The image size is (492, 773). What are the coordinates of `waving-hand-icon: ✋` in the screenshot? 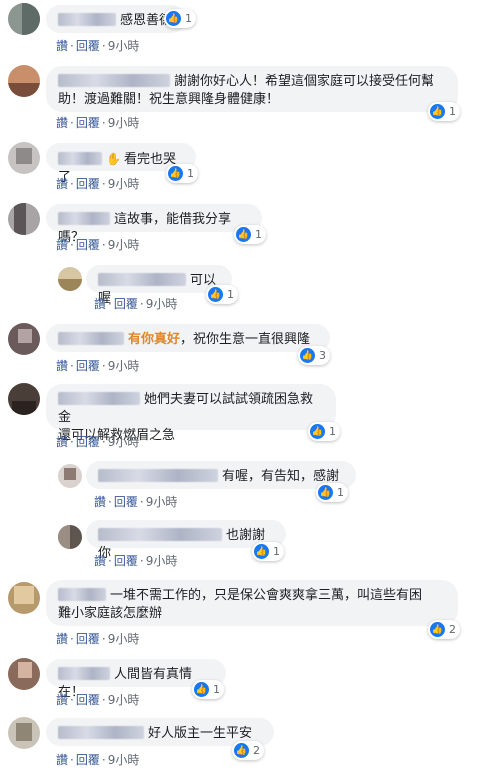 It's located at (113, 159).